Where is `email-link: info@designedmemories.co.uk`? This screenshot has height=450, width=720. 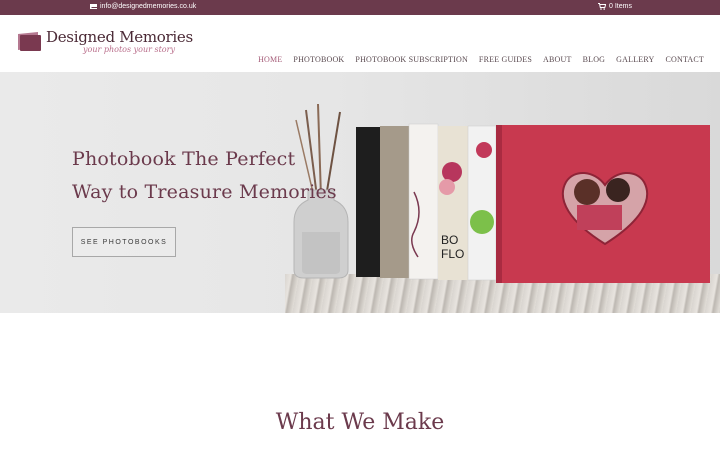
email-link: info@designedmemories.co.uk is located at coordinates (143, 6).